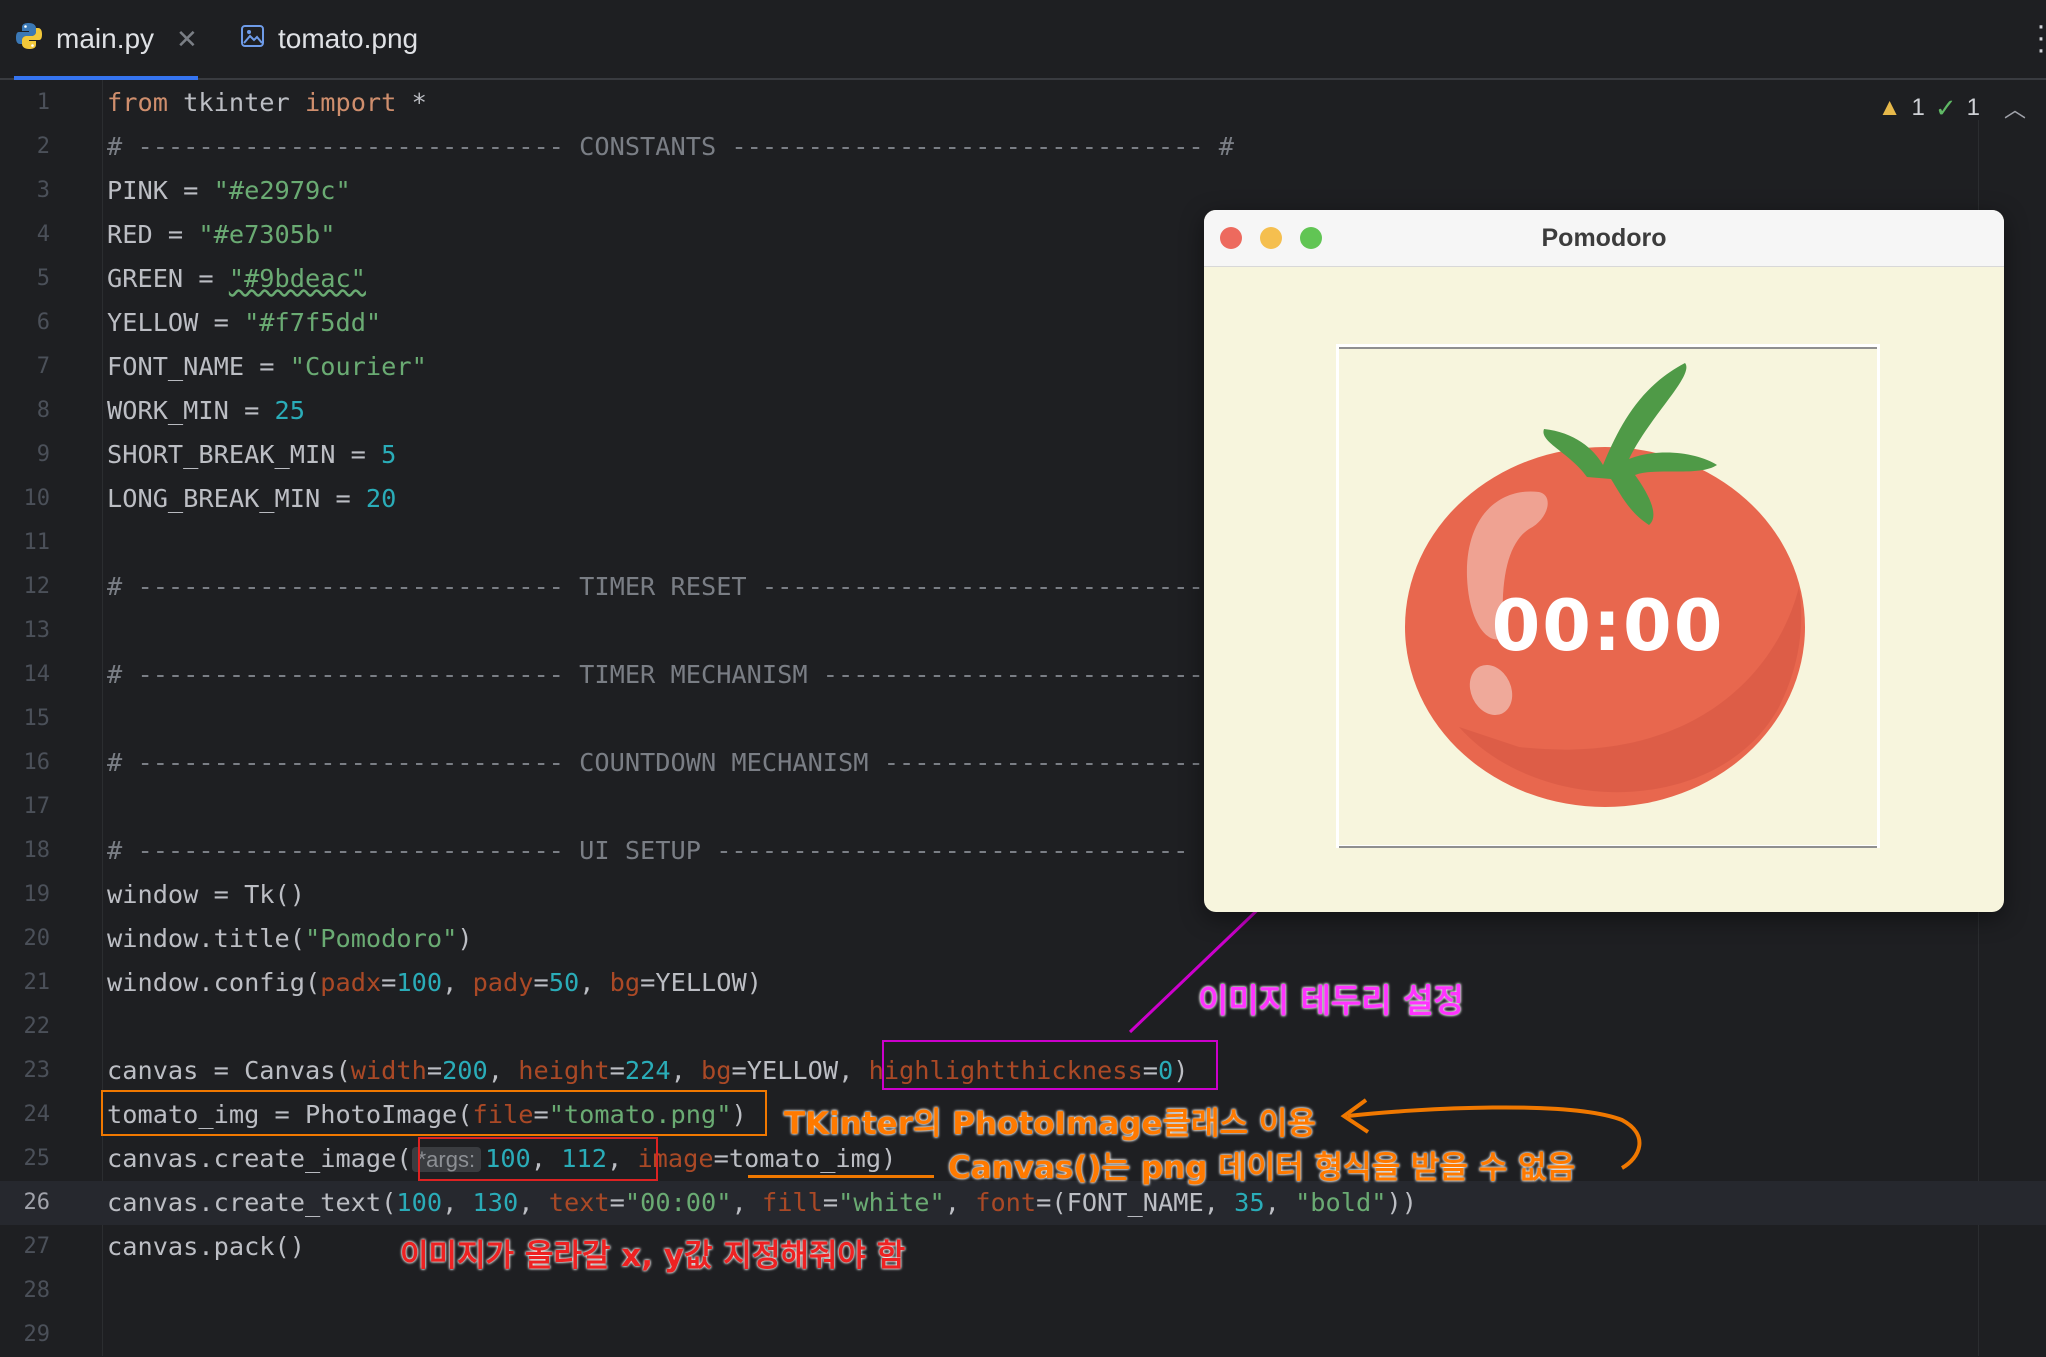  Describe the element at coordinates (1050, 1124) in the screenshot. I see `annotation-photoimage: TKinter의 PhotoImage클래스 이용` at that location.